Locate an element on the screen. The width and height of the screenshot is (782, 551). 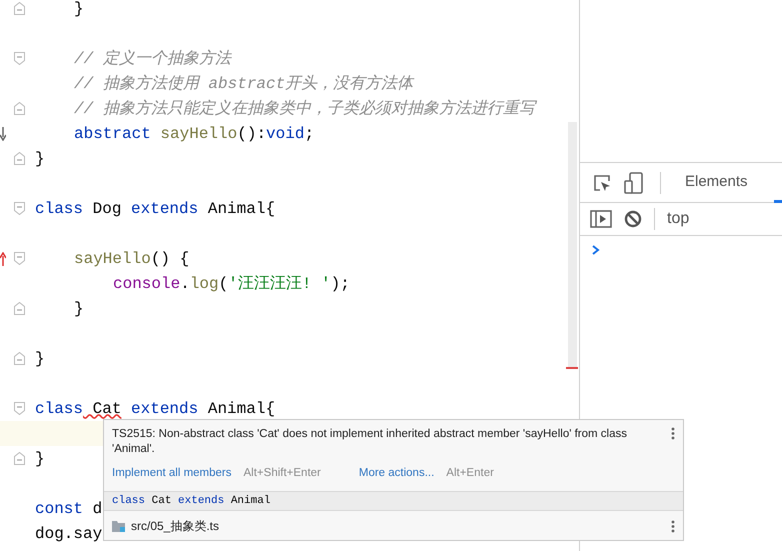
code-line: sayHello() { is located at coordinates (131, 259).